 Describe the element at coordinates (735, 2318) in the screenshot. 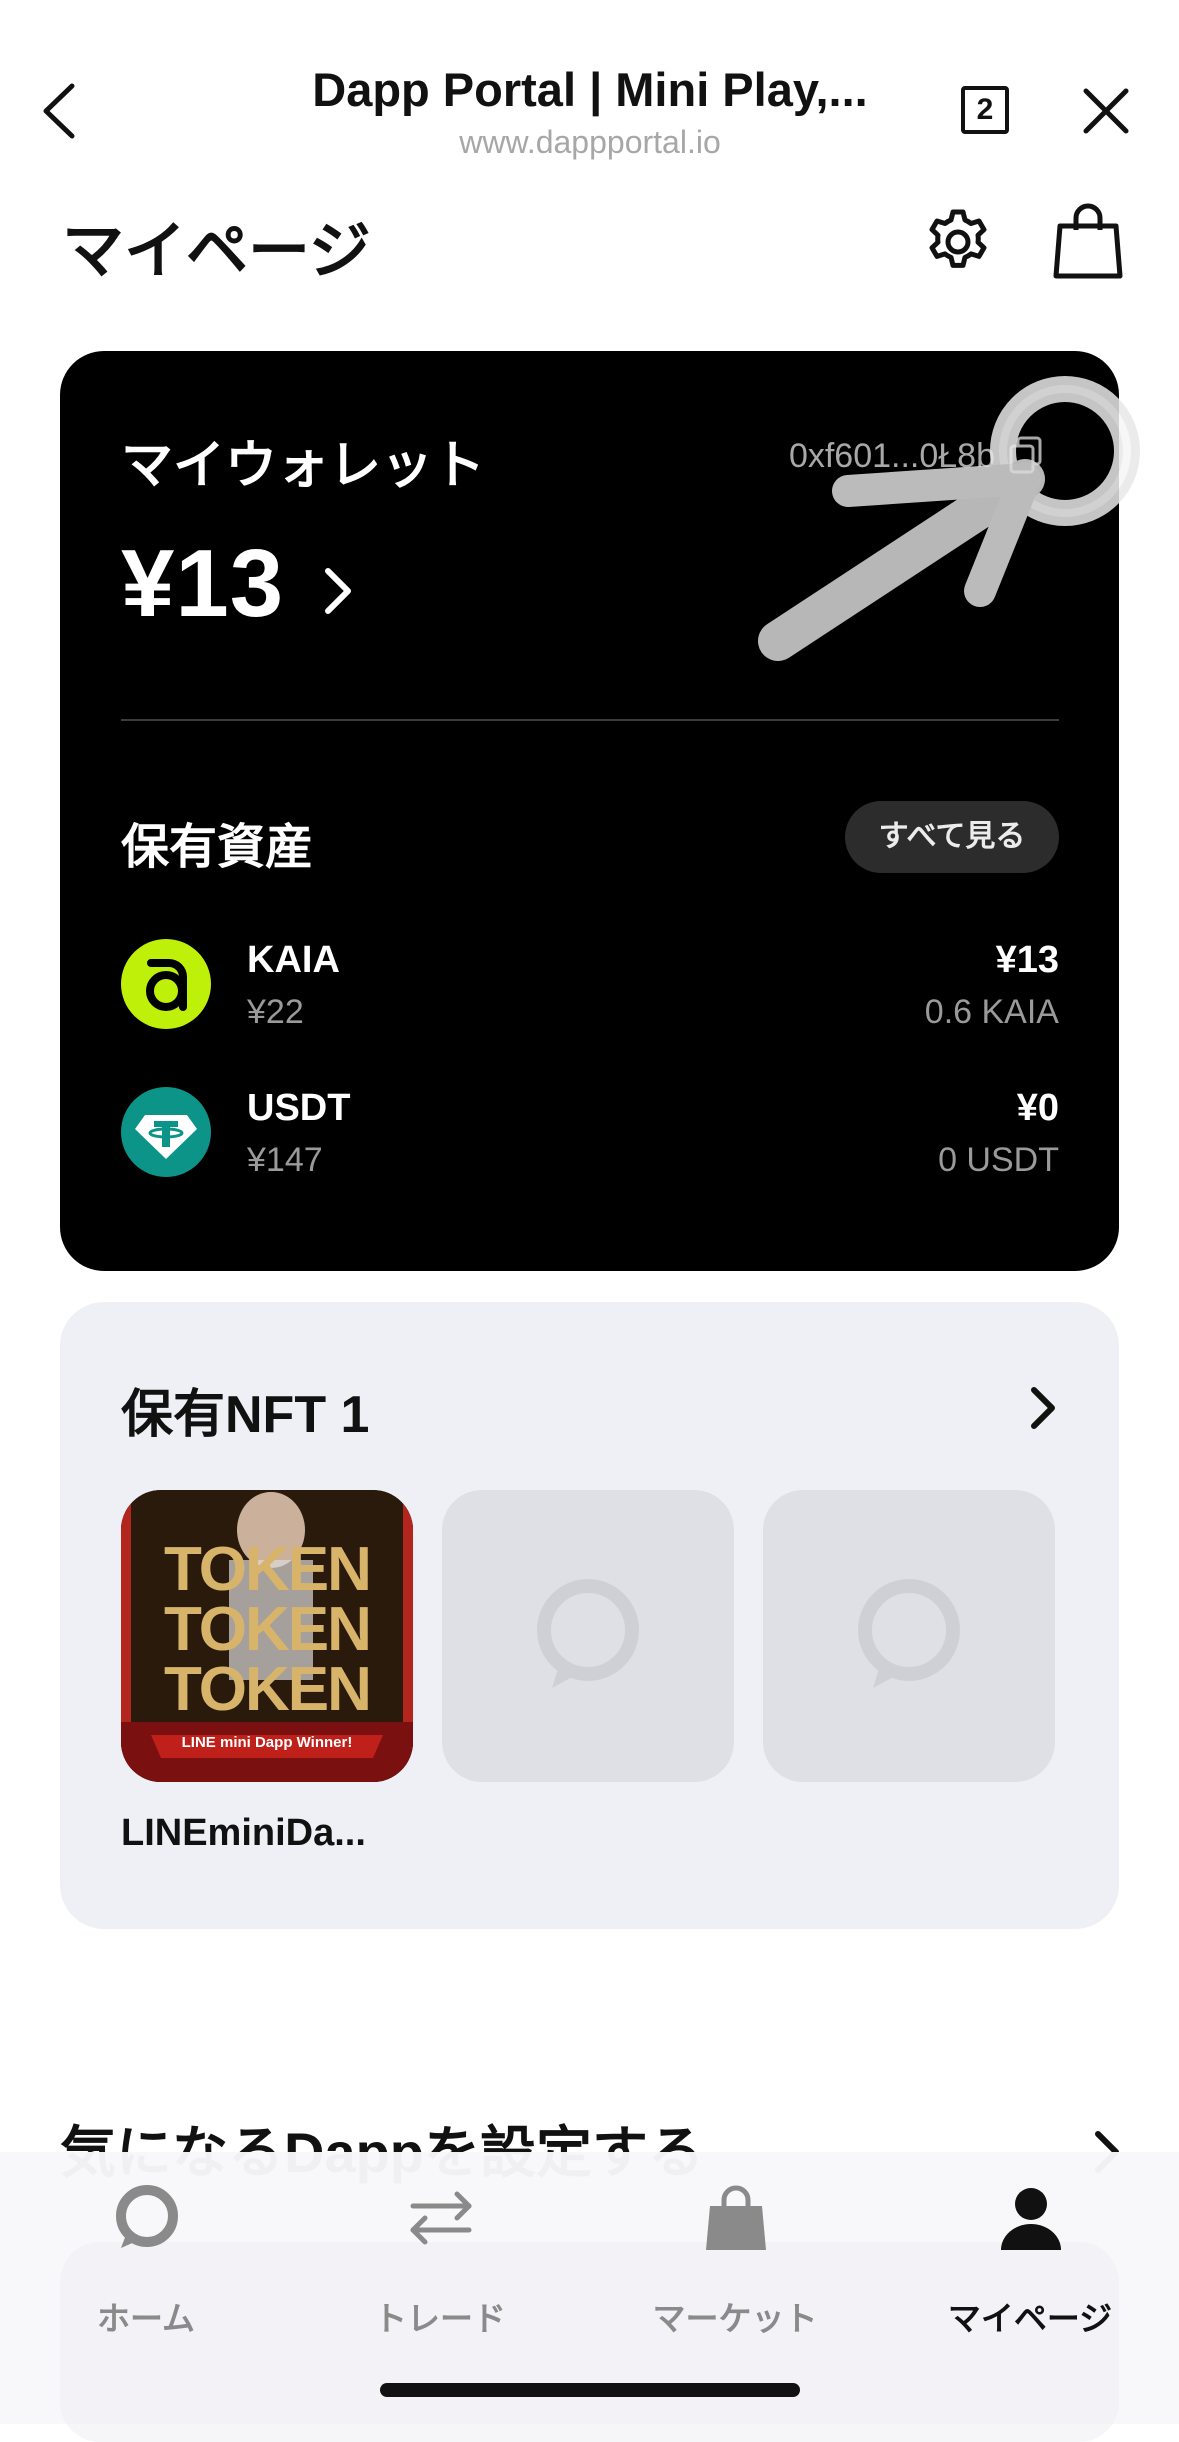

I see `nav-label: マーケット` at that location.